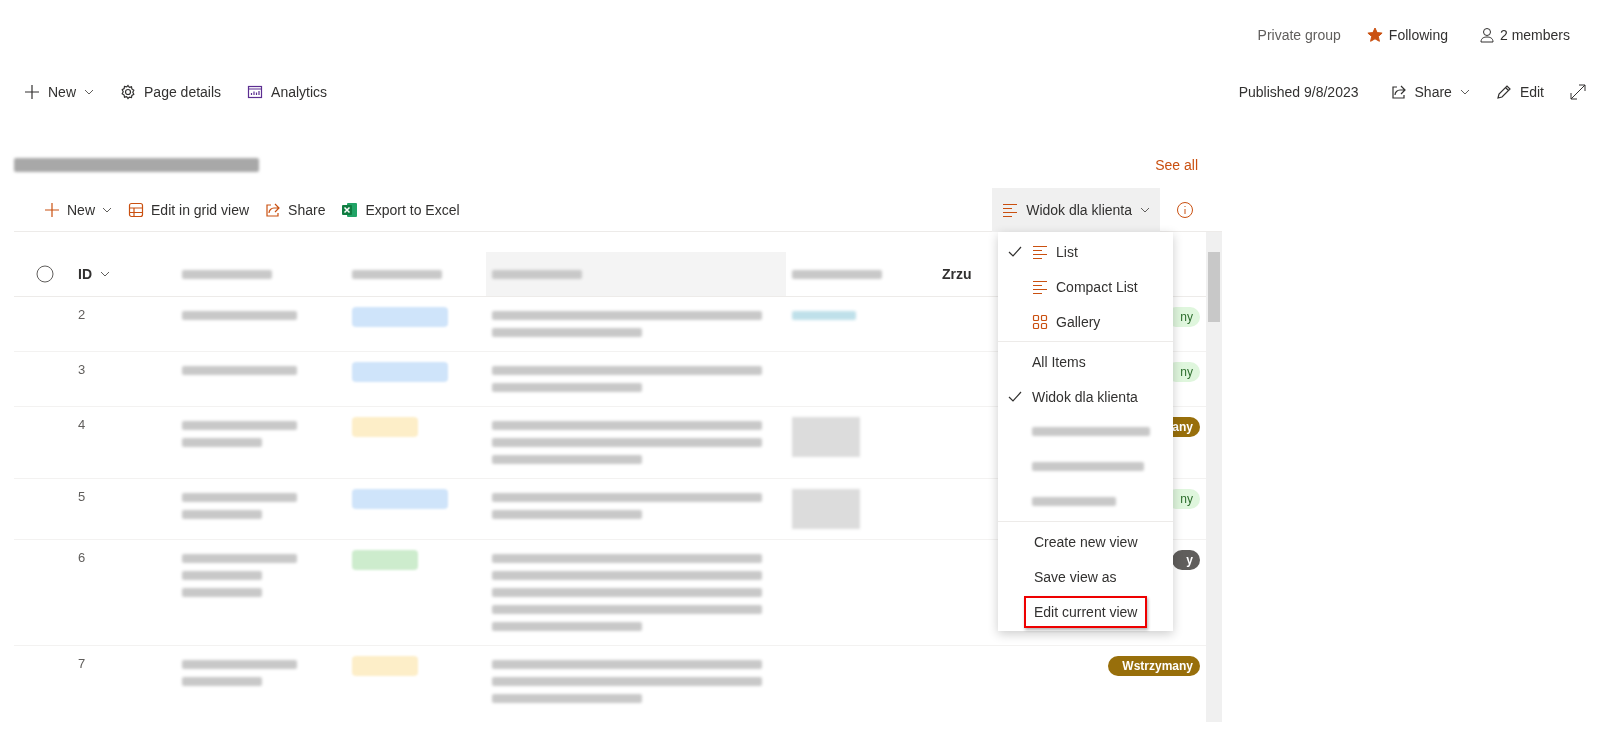 Image resolution: width=1604 pixels, height=730 pixels. Describe the element at coordinates (295, 209) in the screenshot. I see `toolbar-button: Share` at that location.